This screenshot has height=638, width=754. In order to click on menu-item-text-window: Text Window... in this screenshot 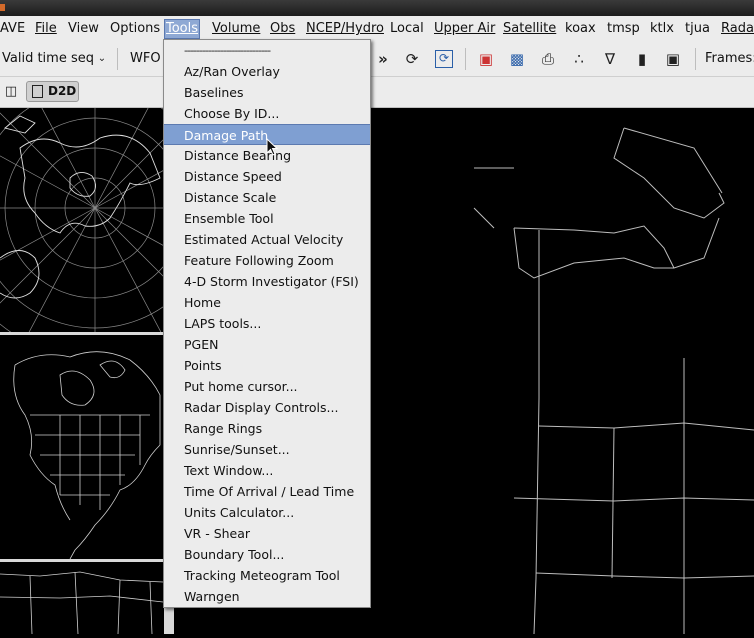, I will do `click(267, 470)`.